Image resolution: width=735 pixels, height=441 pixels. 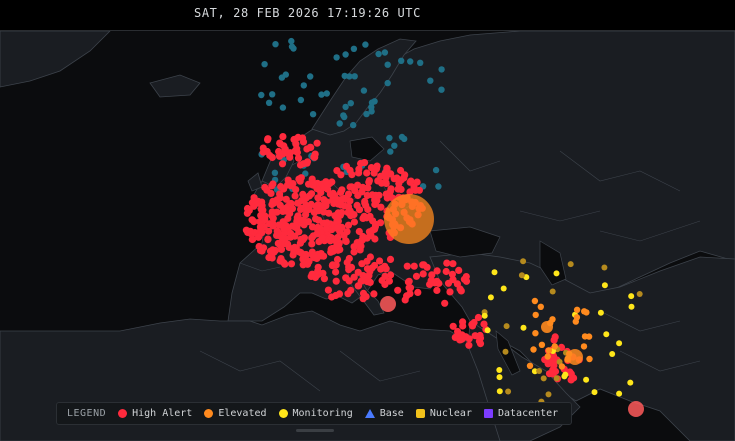 I want to click on legend-item-monitoring: Monitoring, so click(x=315, y=413).